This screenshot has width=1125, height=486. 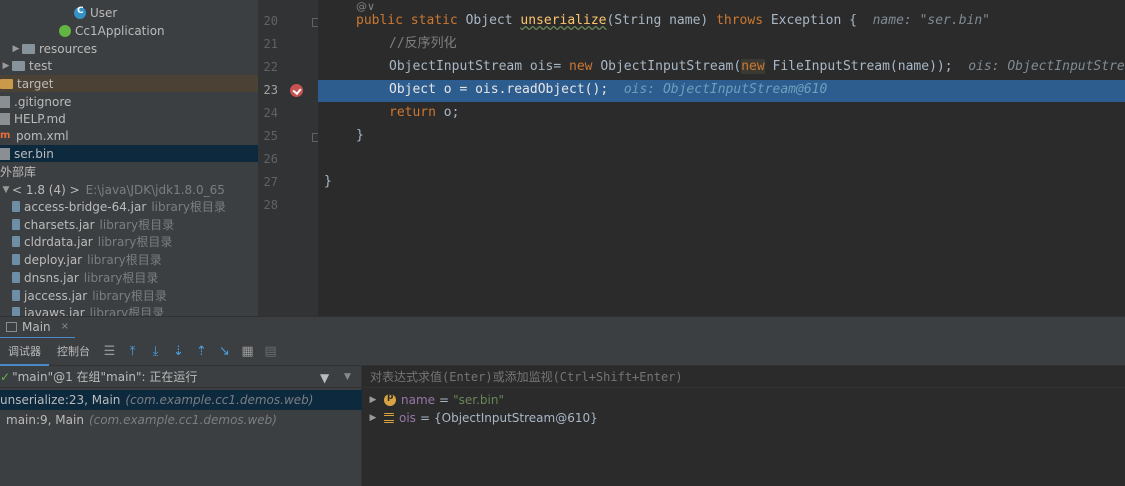 What do you see at coordinates (129, 259) in the screenshot?
I see `tree-item-jar: deploy.jar library根目录` at bounding box center [129, 259].